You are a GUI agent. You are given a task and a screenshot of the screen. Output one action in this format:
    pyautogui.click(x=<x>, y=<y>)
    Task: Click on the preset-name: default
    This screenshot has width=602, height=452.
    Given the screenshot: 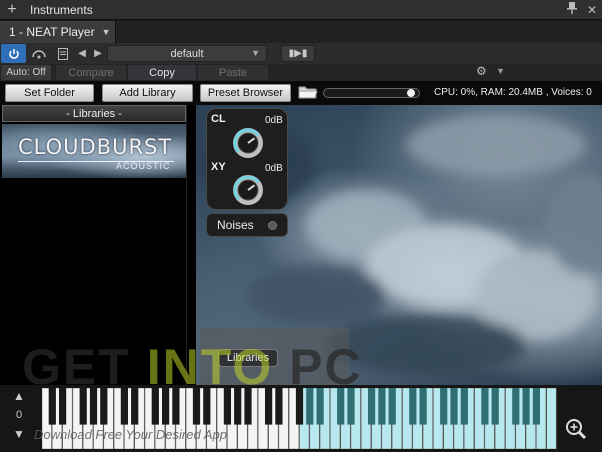 What is the action you would take?
    pyautogui.click(x=187, y=53)
    